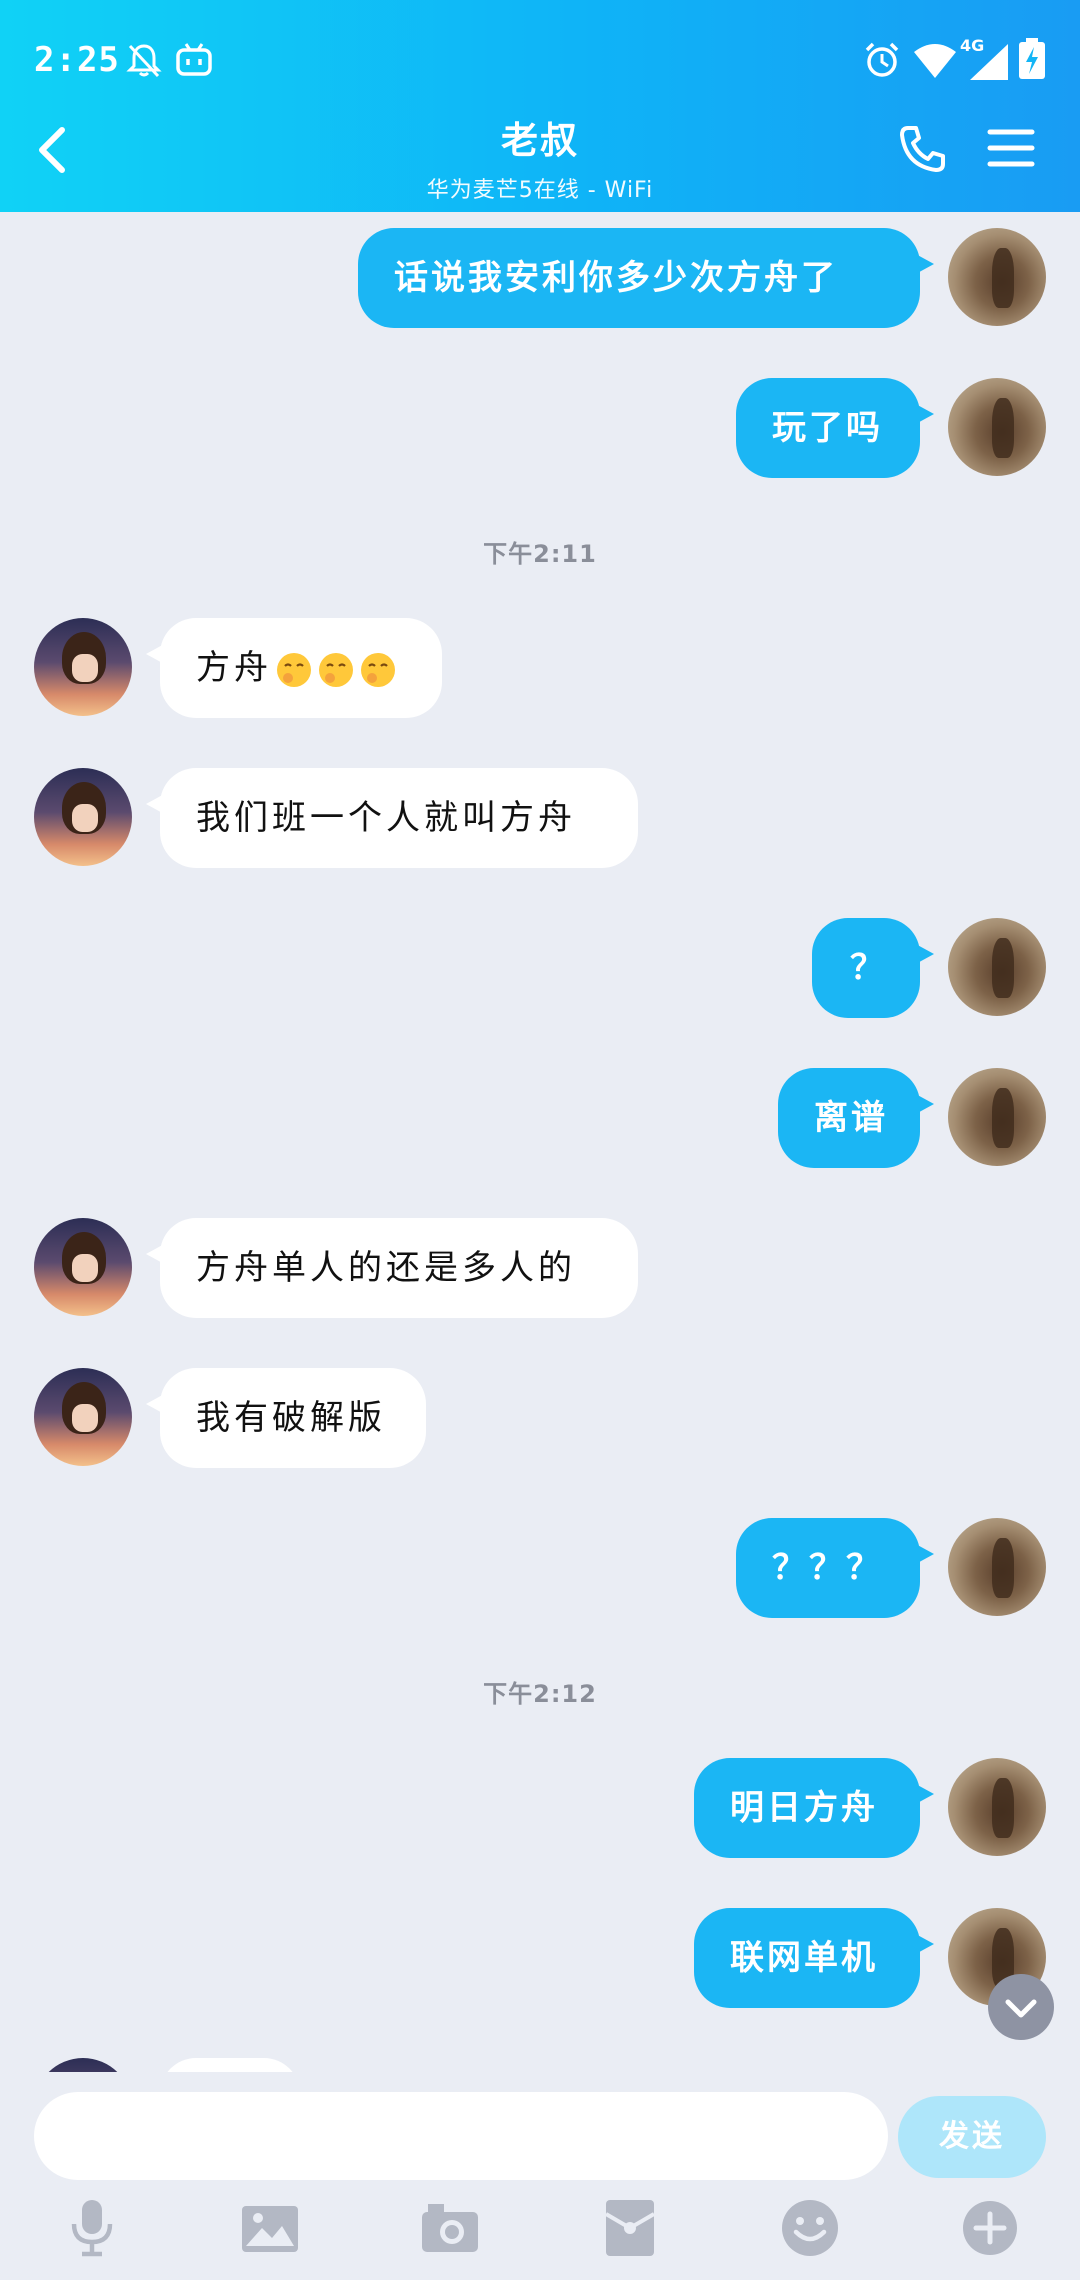 The height and width of the screenshot is (2280, 1080). Describe the element at coordinates (386, 818) in the screenshot. I see `message-text: 我们班一个人就叫方舟` at that location.